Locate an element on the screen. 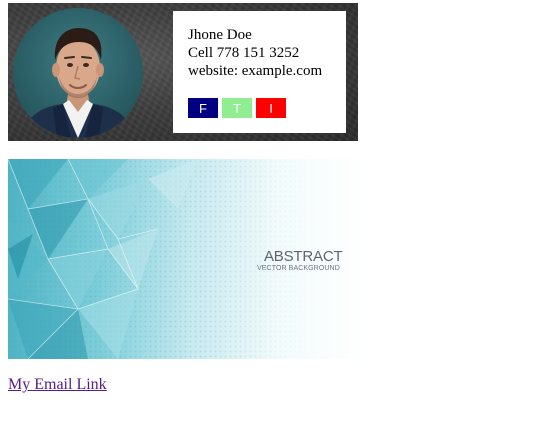 The height and width of the screenshot is (426, 550). facebook-icon: F is located at coordinates (203, 108).